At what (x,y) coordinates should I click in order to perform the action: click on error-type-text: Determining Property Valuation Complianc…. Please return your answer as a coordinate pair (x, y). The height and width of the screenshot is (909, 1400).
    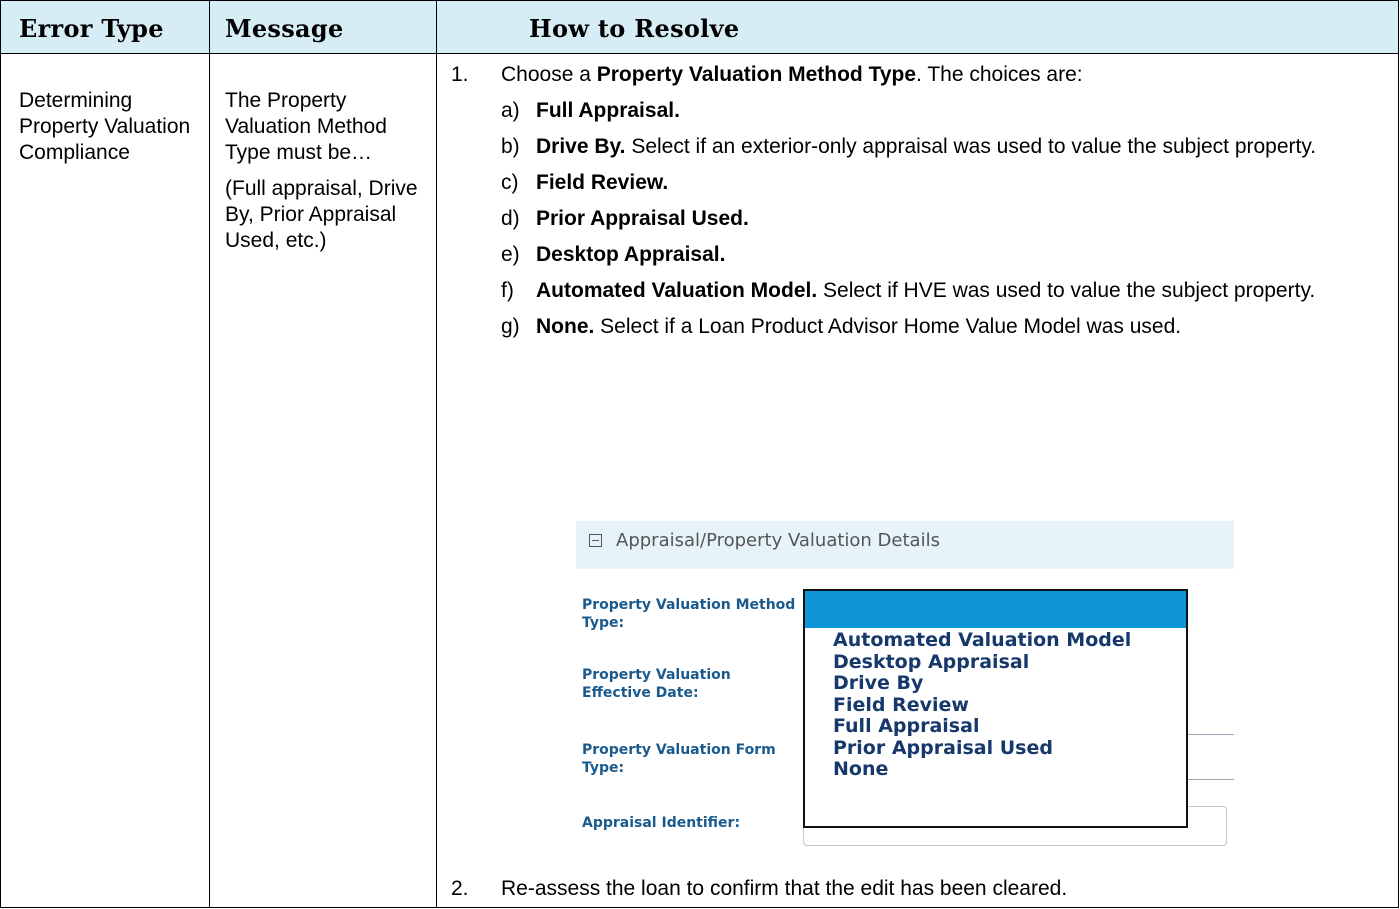
    Looking at the image, I should click on (105, 126).